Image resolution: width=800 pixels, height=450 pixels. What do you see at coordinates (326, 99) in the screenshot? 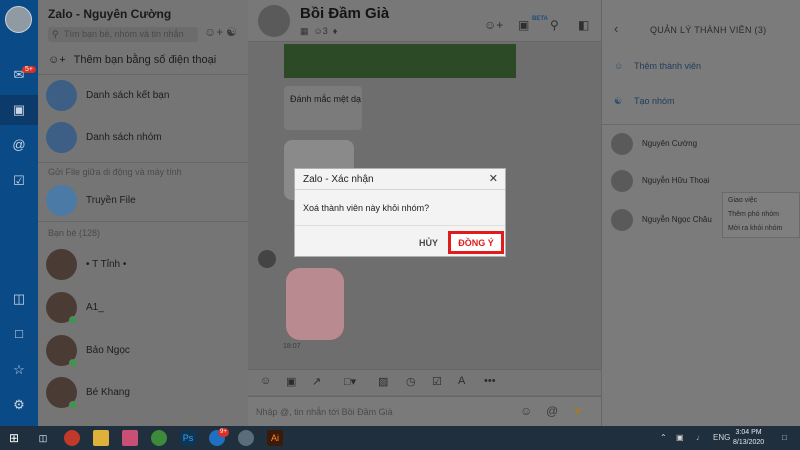
I see `message-text: Đánh mắc mệt dạ` at bounding box center [326, 99].